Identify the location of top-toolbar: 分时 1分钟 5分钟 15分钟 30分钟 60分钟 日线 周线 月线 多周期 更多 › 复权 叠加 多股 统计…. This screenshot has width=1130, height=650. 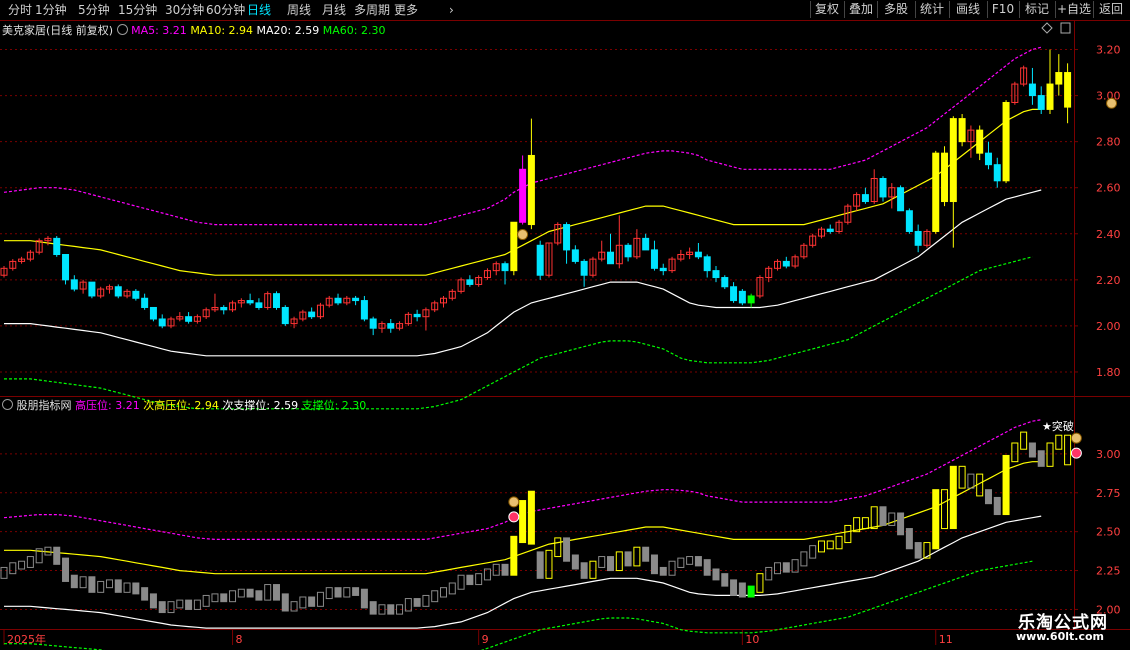
(565, 10).